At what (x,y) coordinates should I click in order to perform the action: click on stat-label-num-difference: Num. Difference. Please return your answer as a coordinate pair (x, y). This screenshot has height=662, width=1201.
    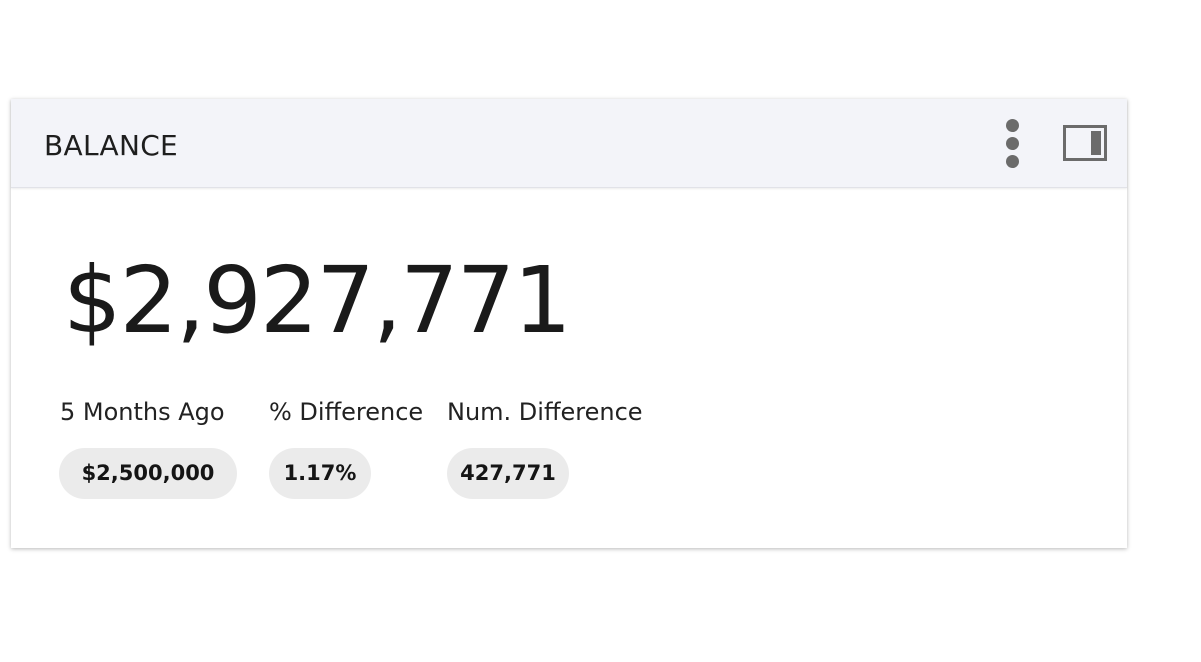
    Looking at the image, I should click on (545, 412).